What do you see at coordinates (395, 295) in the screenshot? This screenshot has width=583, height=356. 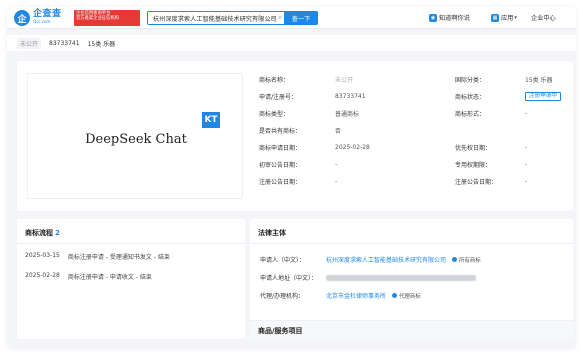 I see `agent-dot-icon` at bounding box center [395, 295].